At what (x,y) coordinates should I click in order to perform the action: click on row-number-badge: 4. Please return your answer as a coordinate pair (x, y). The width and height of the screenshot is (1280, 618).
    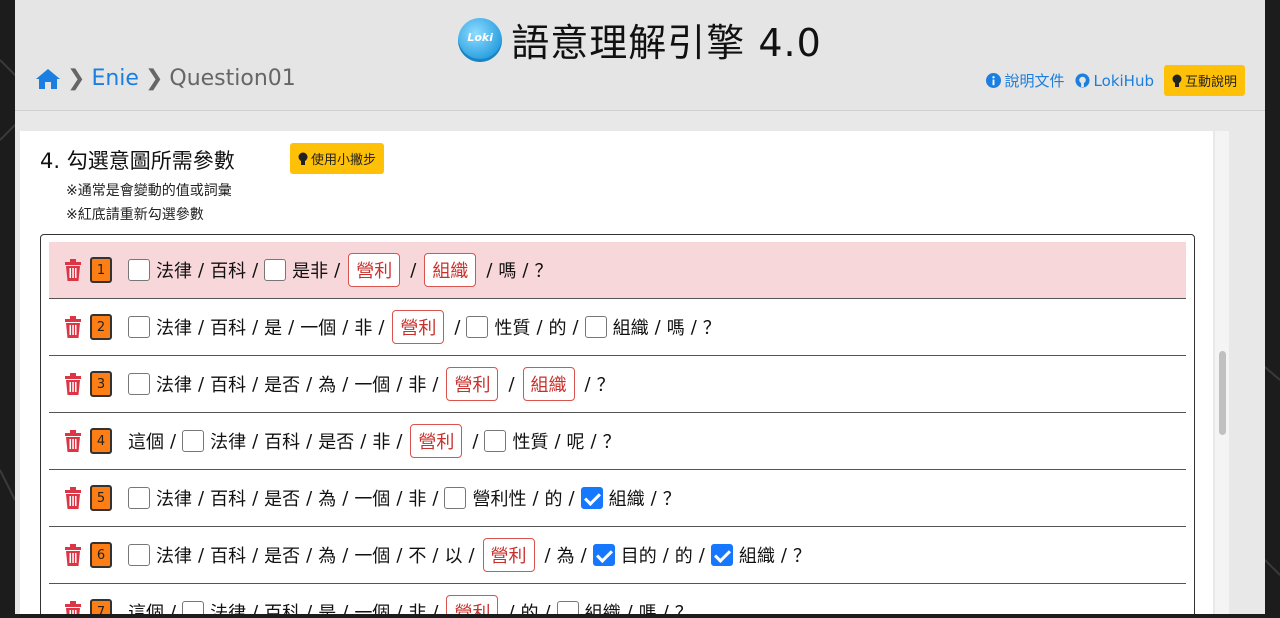
    Looking at the image, I should click on (101, 441).